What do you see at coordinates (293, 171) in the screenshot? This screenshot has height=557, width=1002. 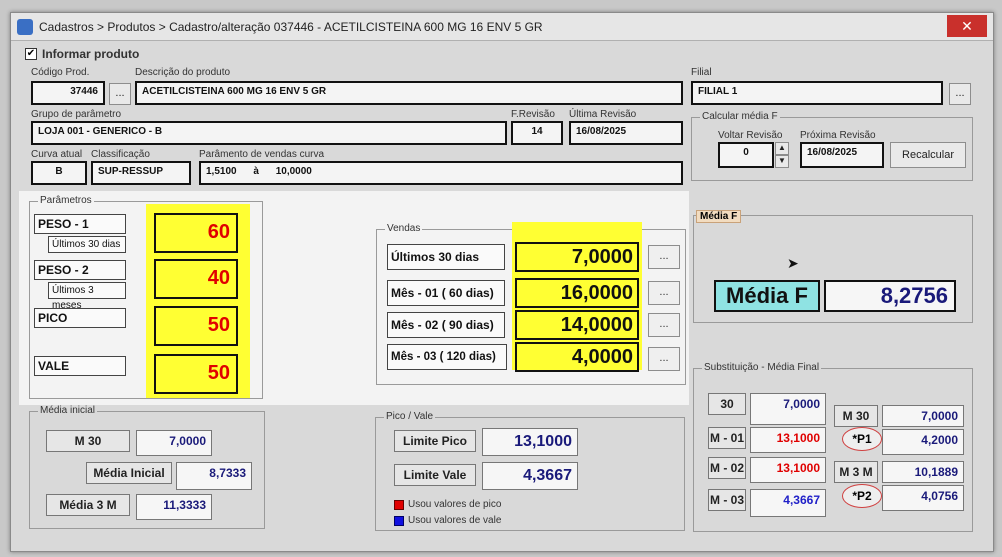 I see `paramcurva-to: 10,0000` at bounding box center [293, 171].